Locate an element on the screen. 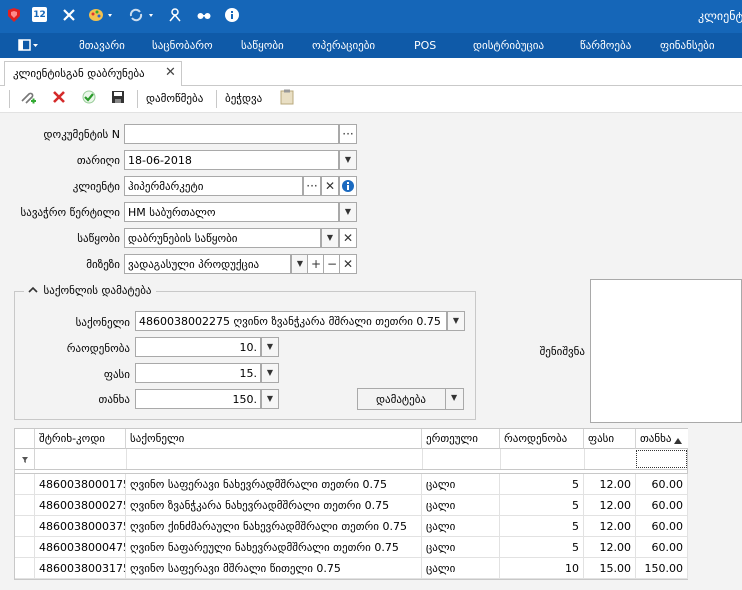 The image size is (742, 590). clipboard-icon is located at coordinates (287, 99).